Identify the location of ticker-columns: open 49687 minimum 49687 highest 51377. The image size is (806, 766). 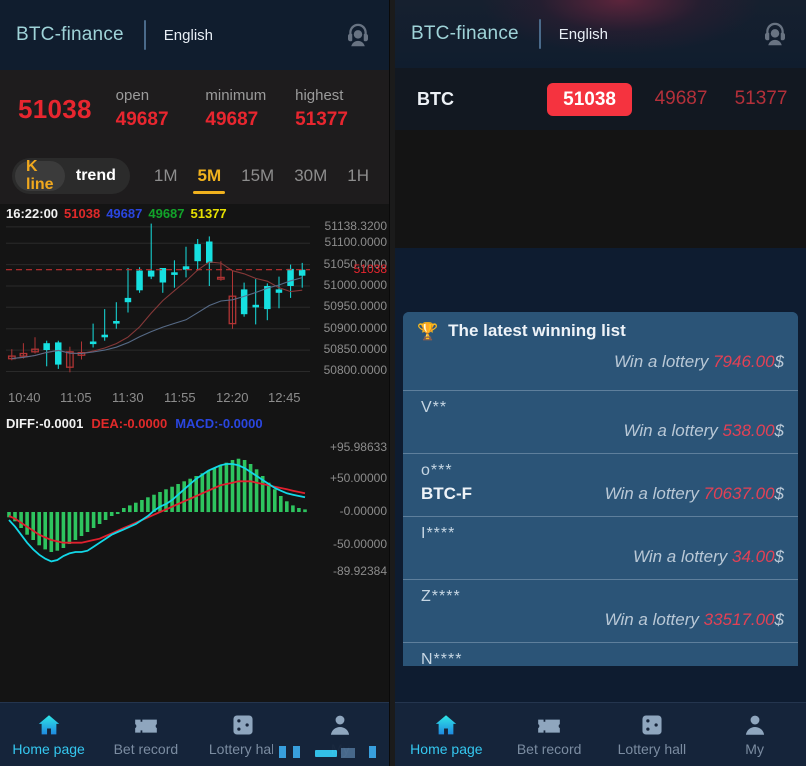
(235, 109).